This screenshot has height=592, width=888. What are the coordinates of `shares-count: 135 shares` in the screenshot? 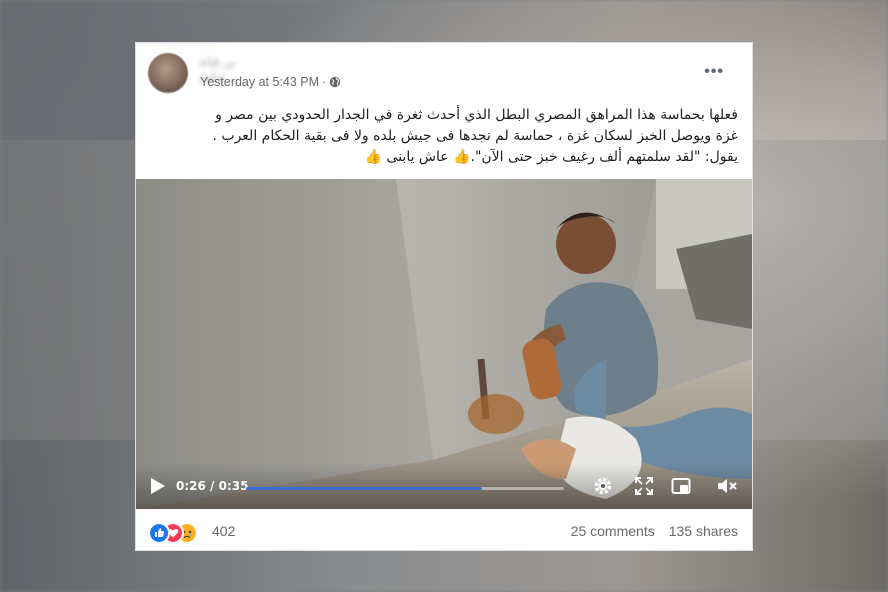 It's located at (703, 531).